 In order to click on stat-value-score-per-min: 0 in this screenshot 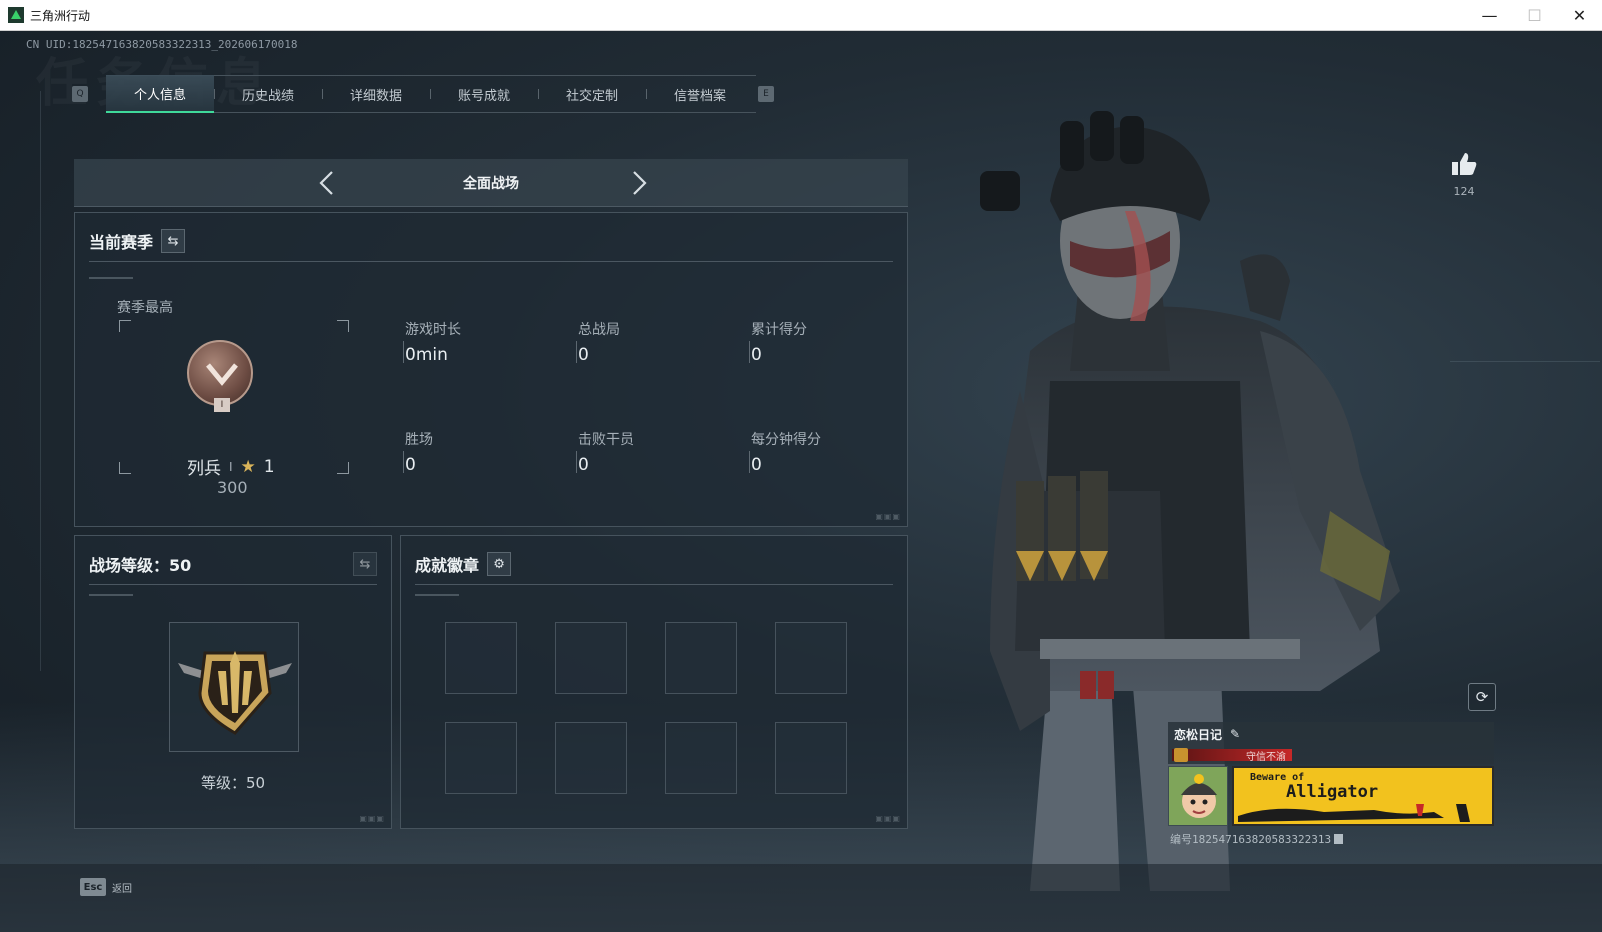, I will do `click(756, 465)`.